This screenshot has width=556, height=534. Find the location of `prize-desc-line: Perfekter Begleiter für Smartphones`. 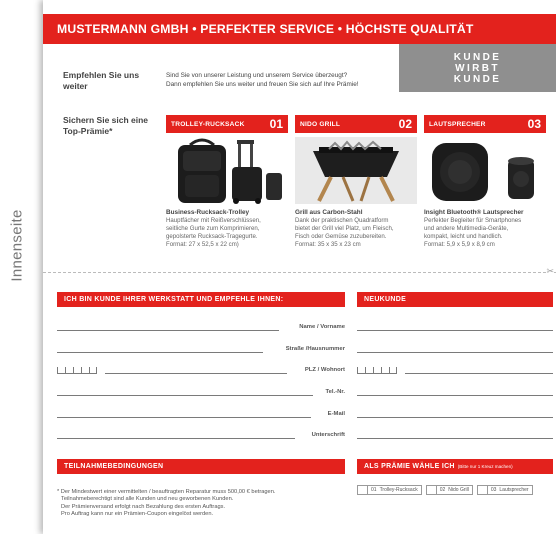

prize-desc-line: Perfekter Begleiter für Smartphones is located at coordinates (473, 220).